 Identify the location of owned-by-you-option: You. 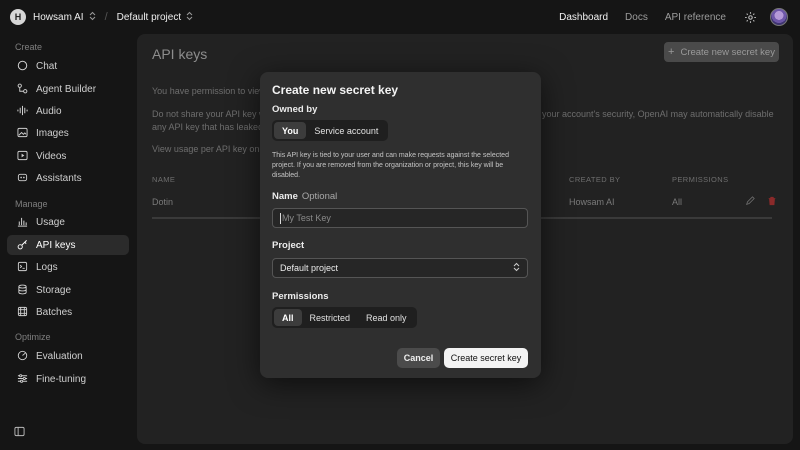
(290, 130).